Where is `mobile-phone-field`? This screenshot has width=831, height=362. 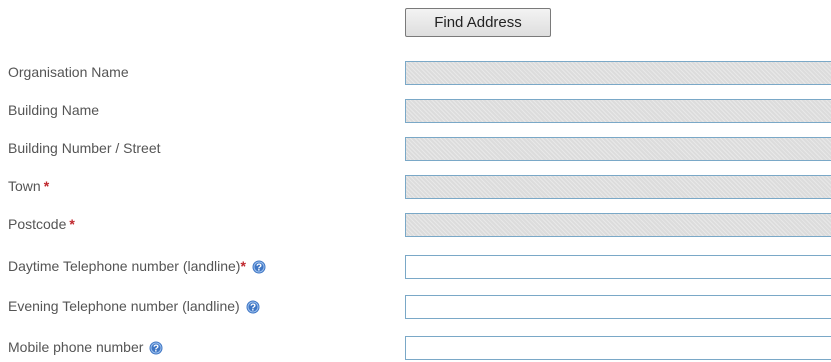 mobile-phone-field is located at coordinates (618, 348).